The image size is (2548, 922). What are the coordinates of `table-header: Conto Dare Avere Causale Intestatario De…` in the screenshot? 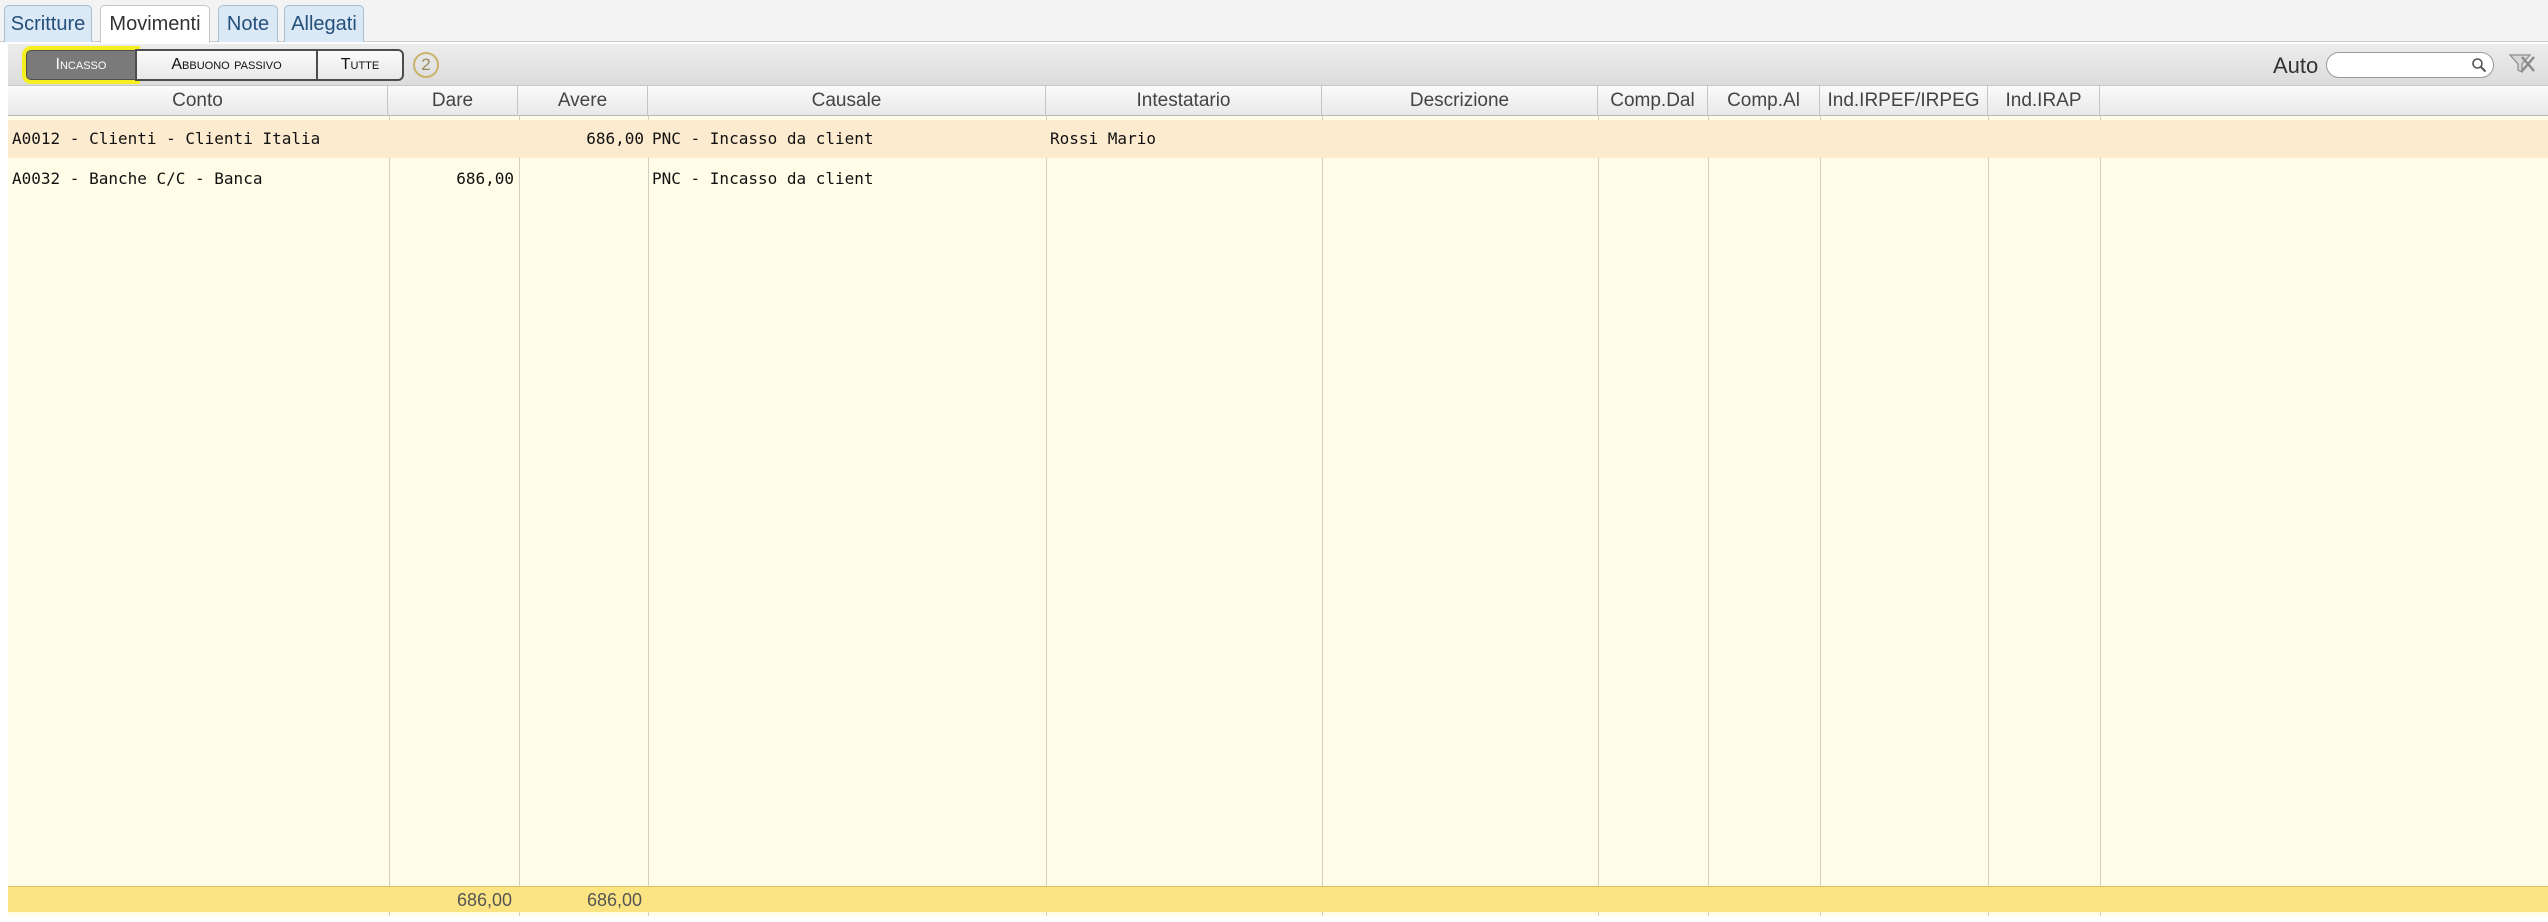 It's located at (1278, 101).